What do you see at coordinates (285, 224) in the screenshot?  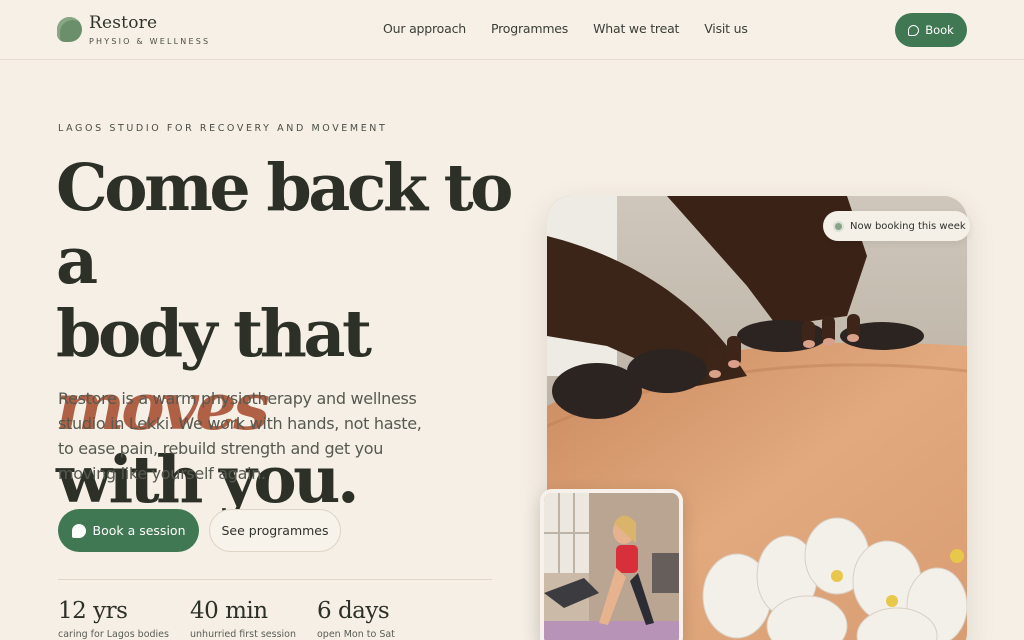 I see `headline-line-1: Come back to a` at bounding box center [285, 224].